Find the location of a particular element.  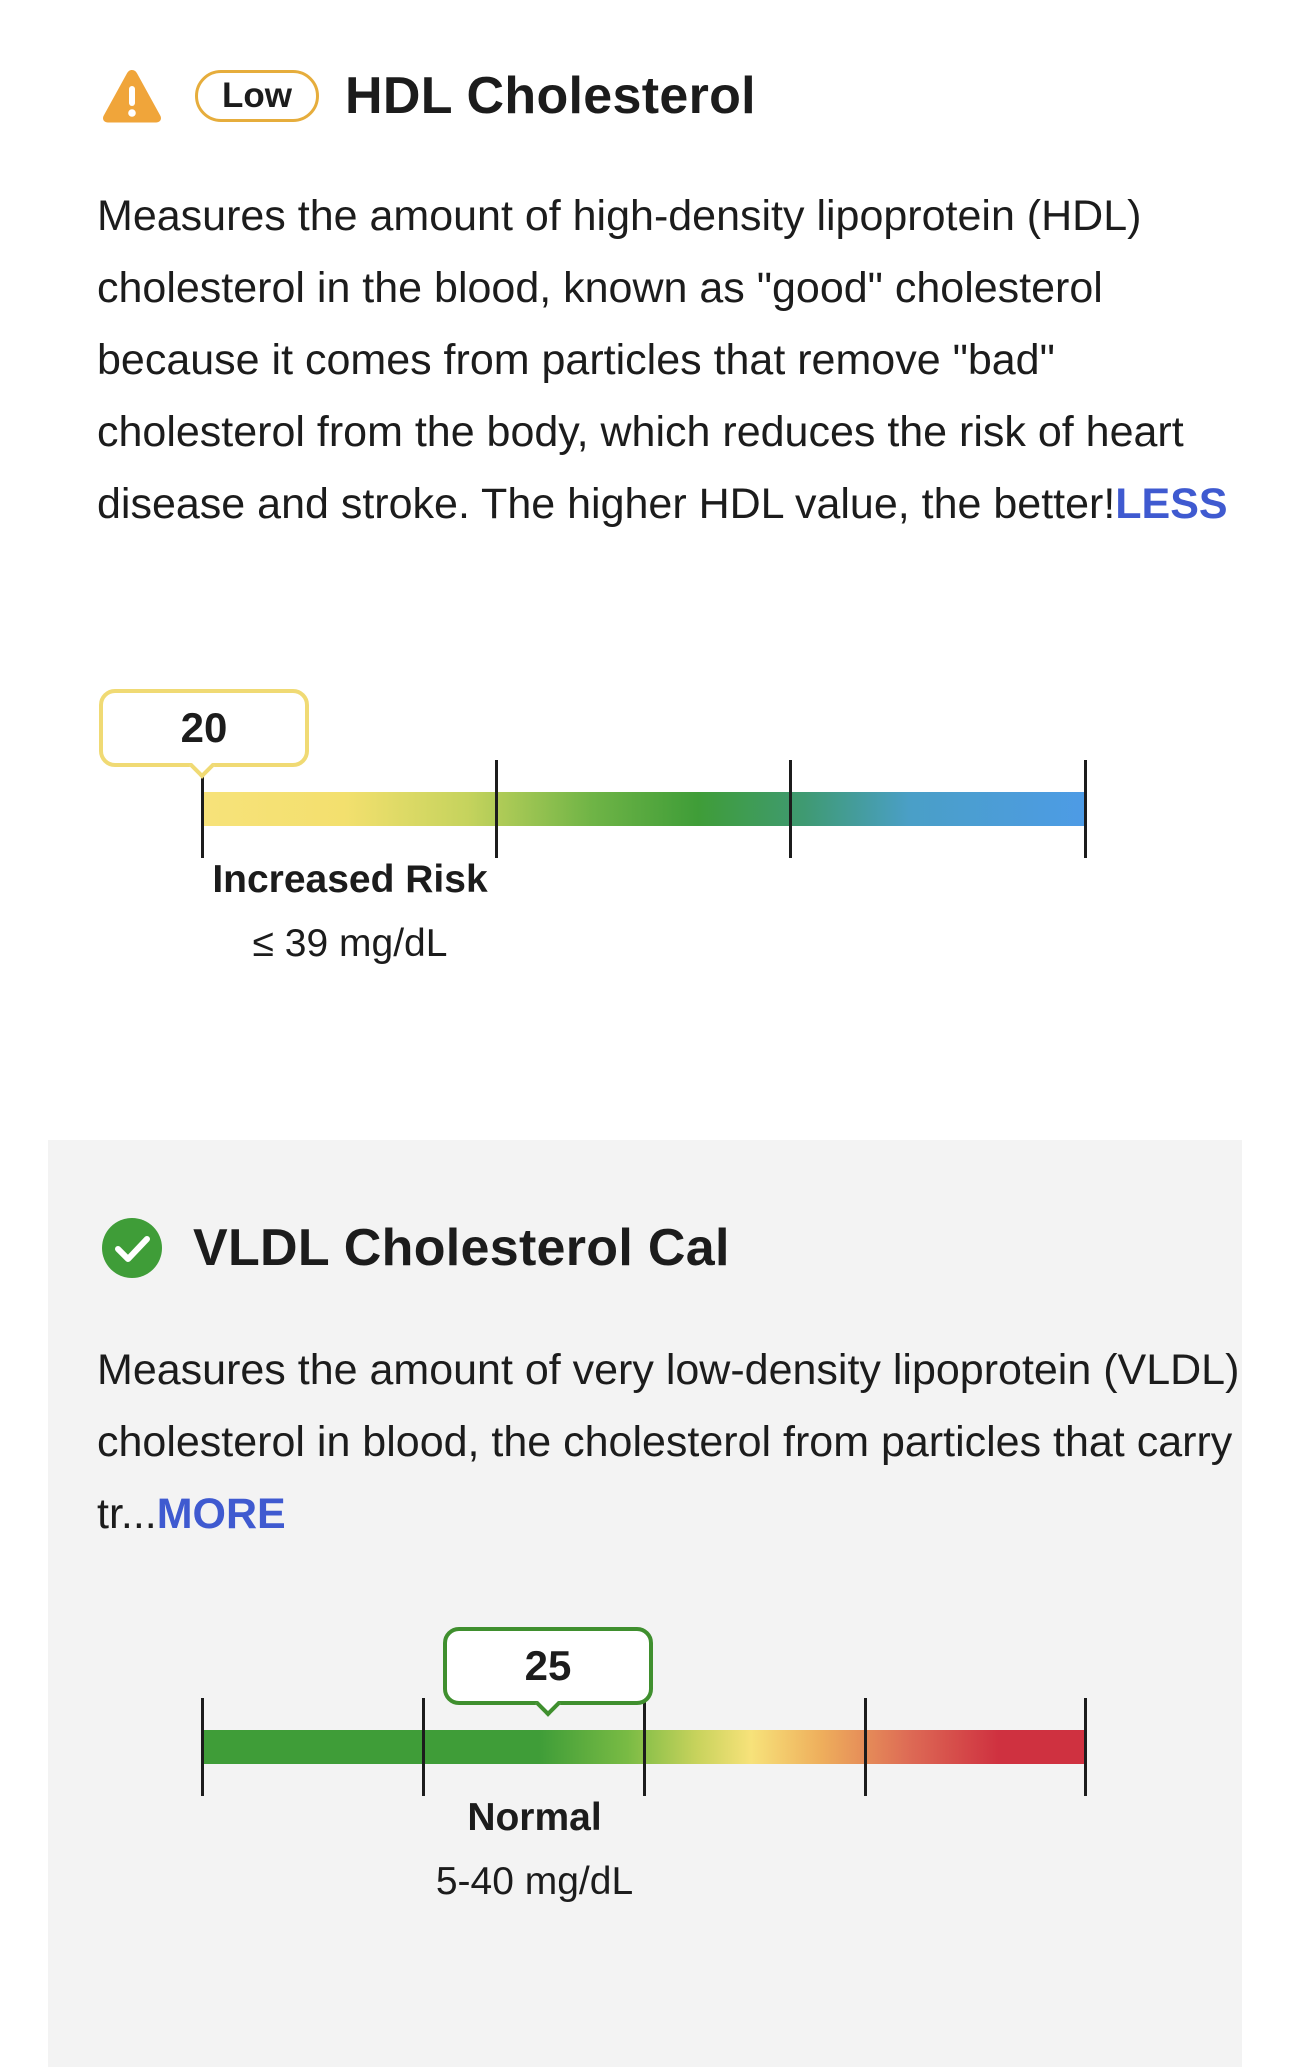

test-title: HDL Cholesterol is located at coordinates (550, 96).